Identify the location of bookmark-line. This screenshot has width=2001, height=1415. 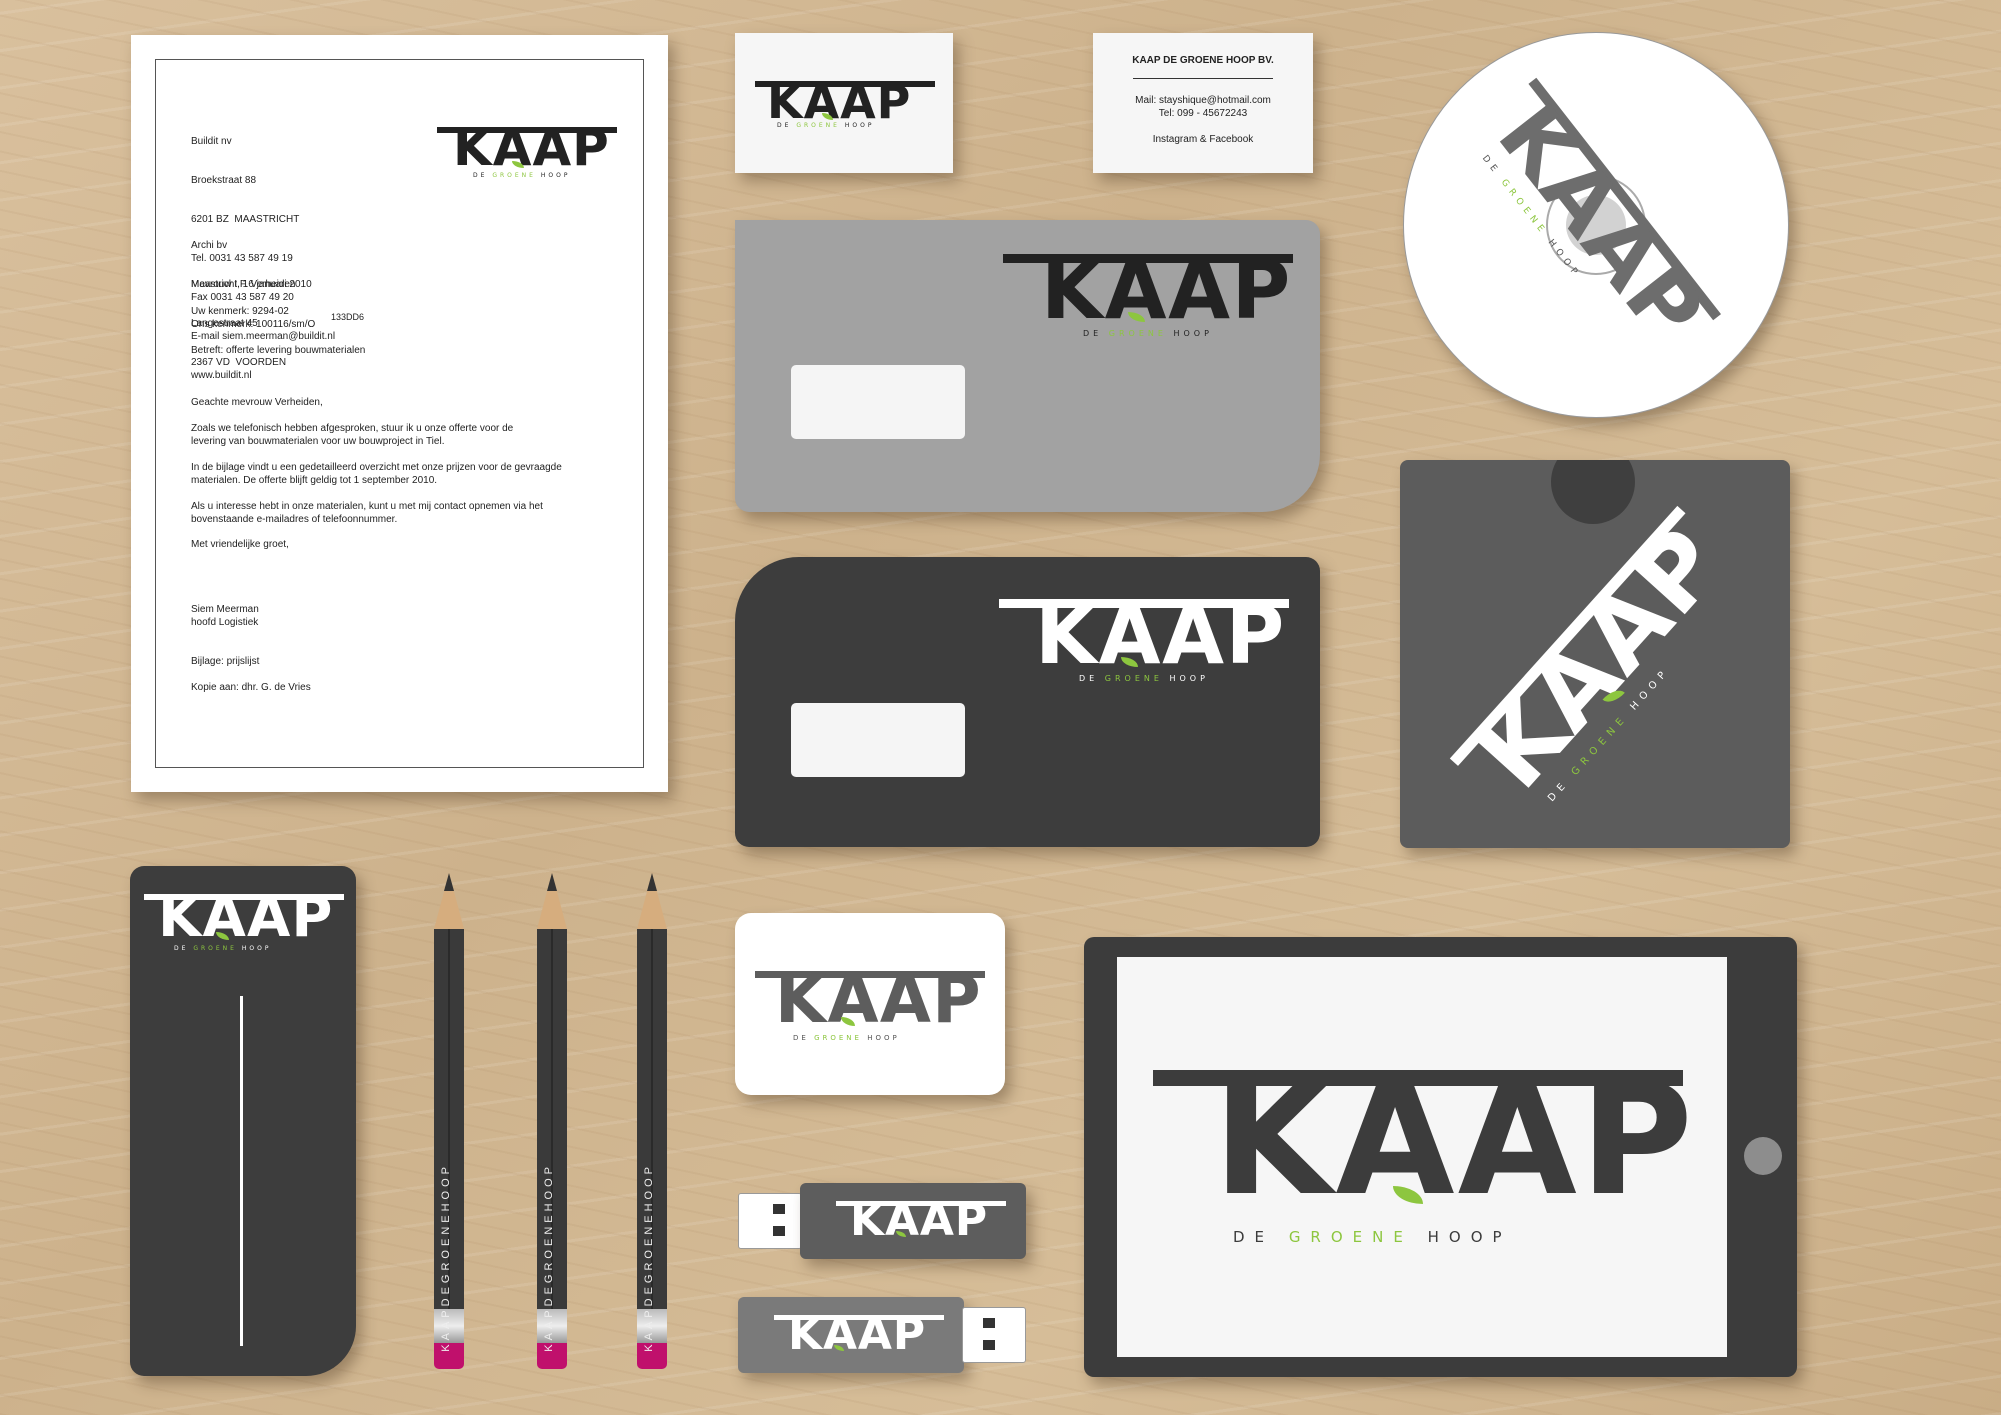
(241, 1171).